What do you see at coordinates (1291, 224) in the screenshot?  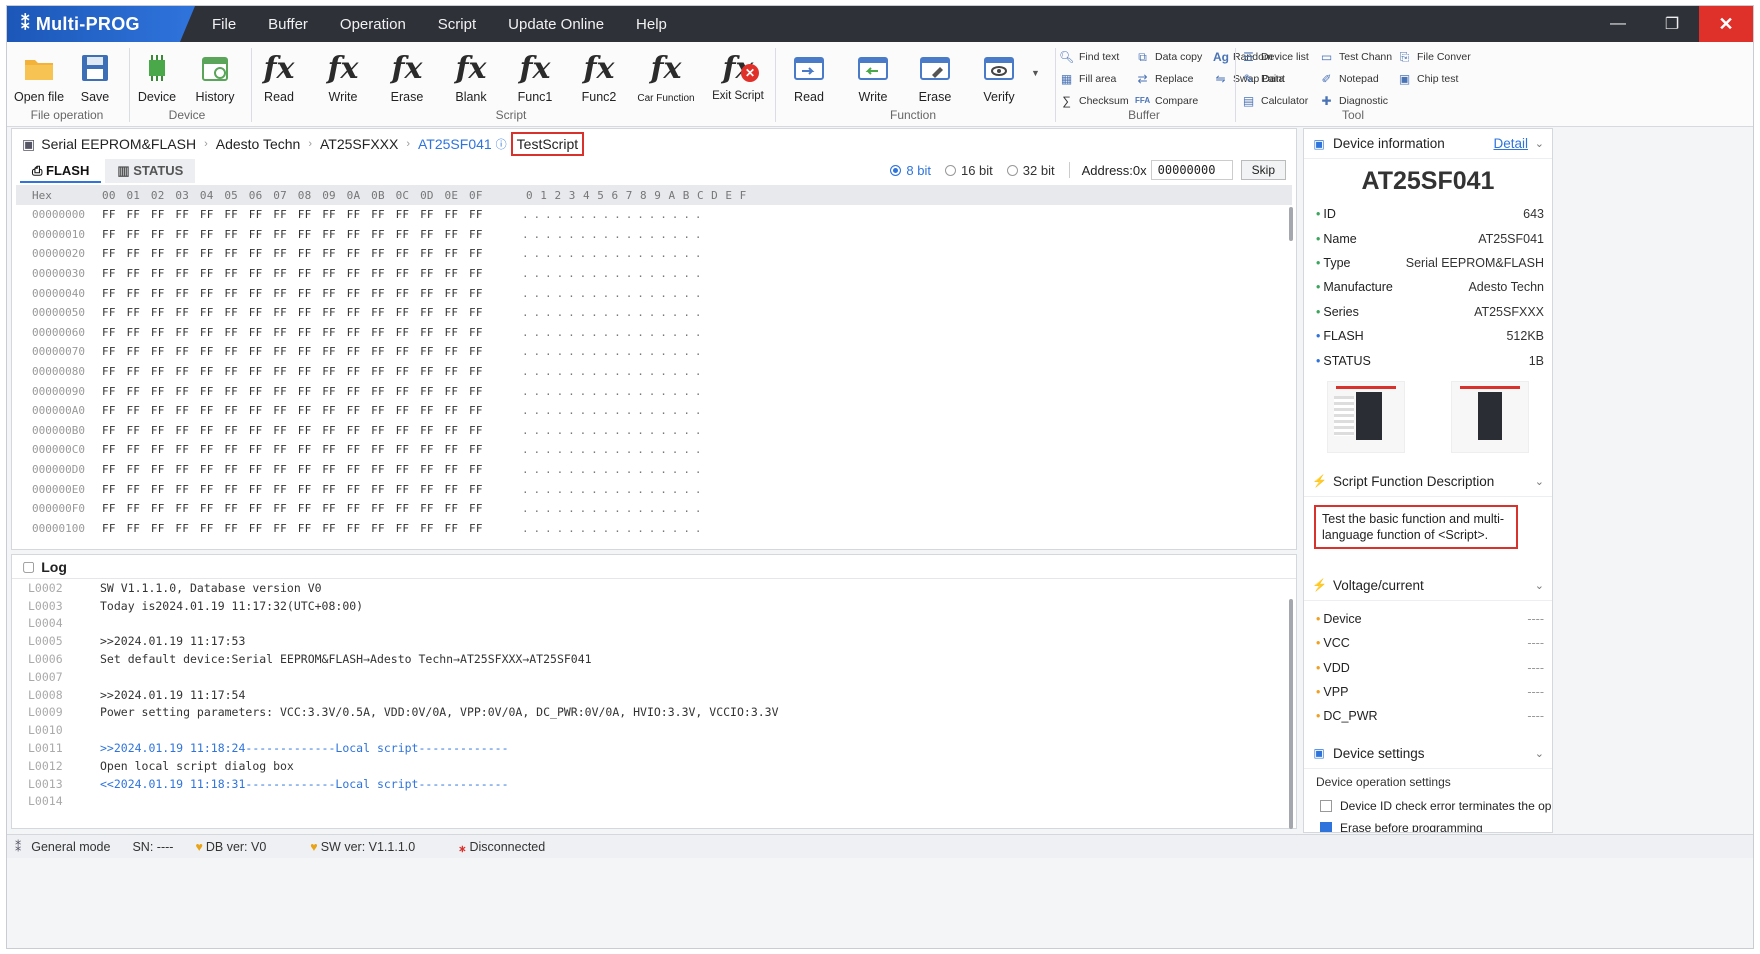 I see `hex-scrollbar` at bounding box center [1291, 224].